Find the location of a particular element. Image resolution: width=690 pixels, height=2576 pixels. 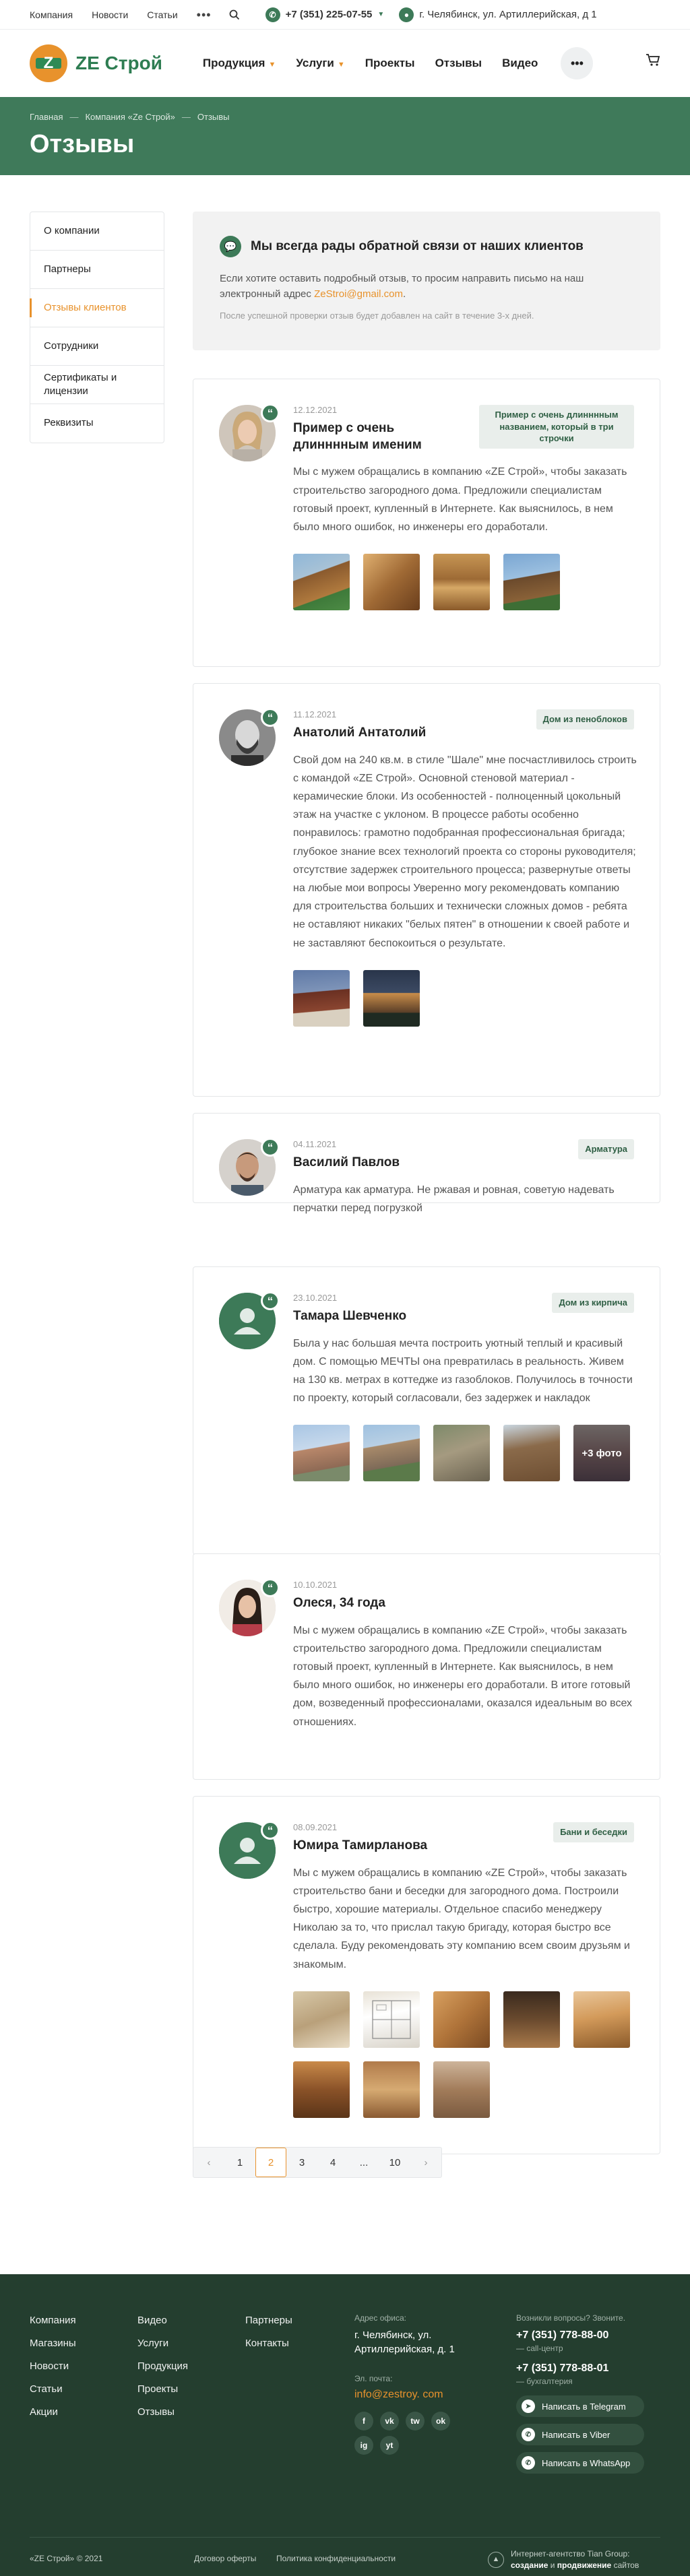

footer-link: Видео is located at coordinates (162, 2321).